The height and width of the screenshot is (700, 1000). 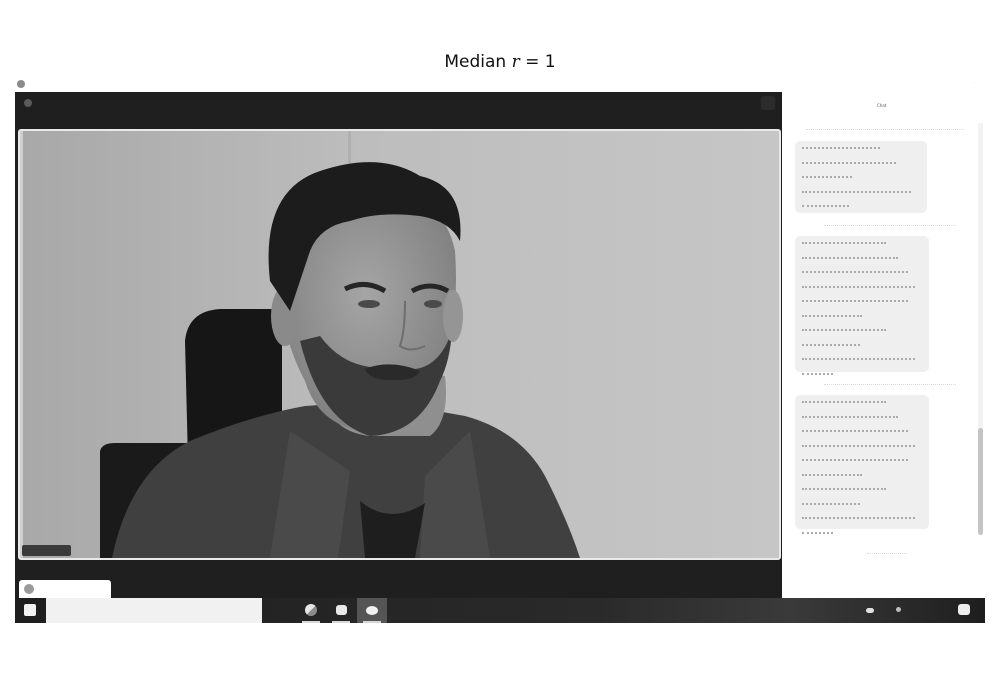 I want to click on figure-title-prefix: Median, so click(x=478, y=62).